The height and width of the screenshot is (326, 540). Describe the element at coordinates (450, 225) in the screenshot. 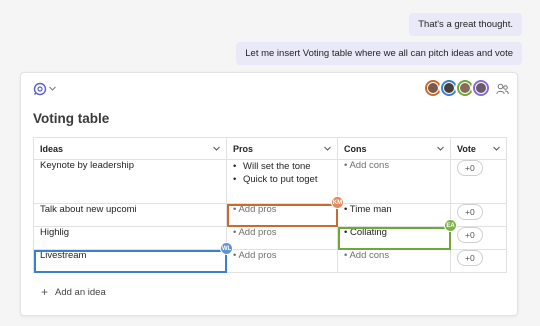

I see `collaborator-cursor-ea: EA` at that location.